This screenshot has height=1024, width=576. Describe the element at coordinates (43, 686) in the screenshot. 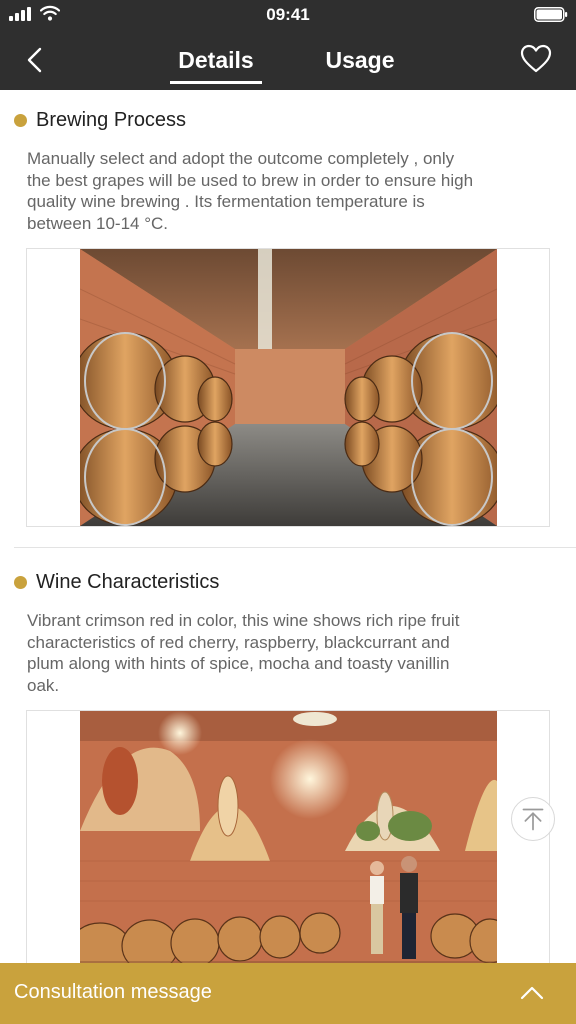

I see `text-line: oak.` at that location.